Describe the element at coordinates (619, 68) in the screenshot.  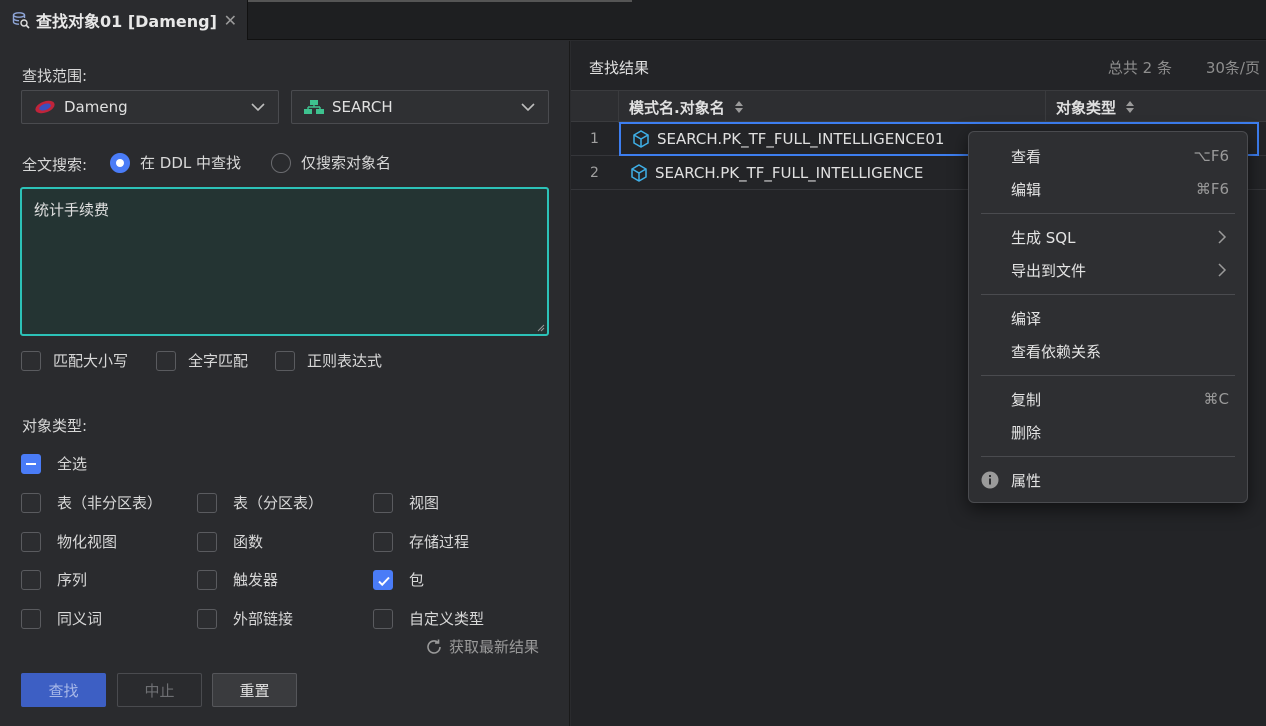
I see `results-title: 查找结果` at that location.